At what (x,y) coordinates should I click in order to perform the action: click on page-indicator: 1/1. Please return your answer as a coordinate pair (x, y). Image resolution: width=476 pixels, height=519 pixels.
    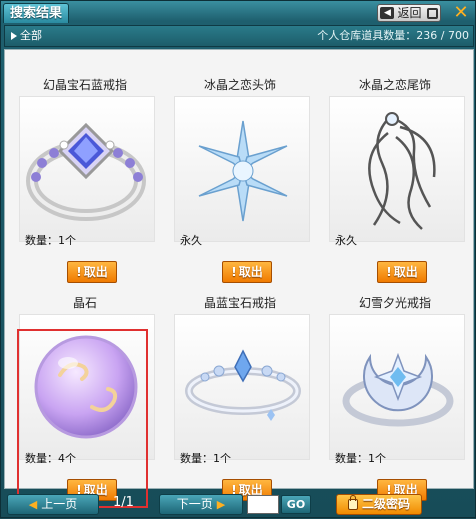
    Looking at the image, I should click on (123, 502).